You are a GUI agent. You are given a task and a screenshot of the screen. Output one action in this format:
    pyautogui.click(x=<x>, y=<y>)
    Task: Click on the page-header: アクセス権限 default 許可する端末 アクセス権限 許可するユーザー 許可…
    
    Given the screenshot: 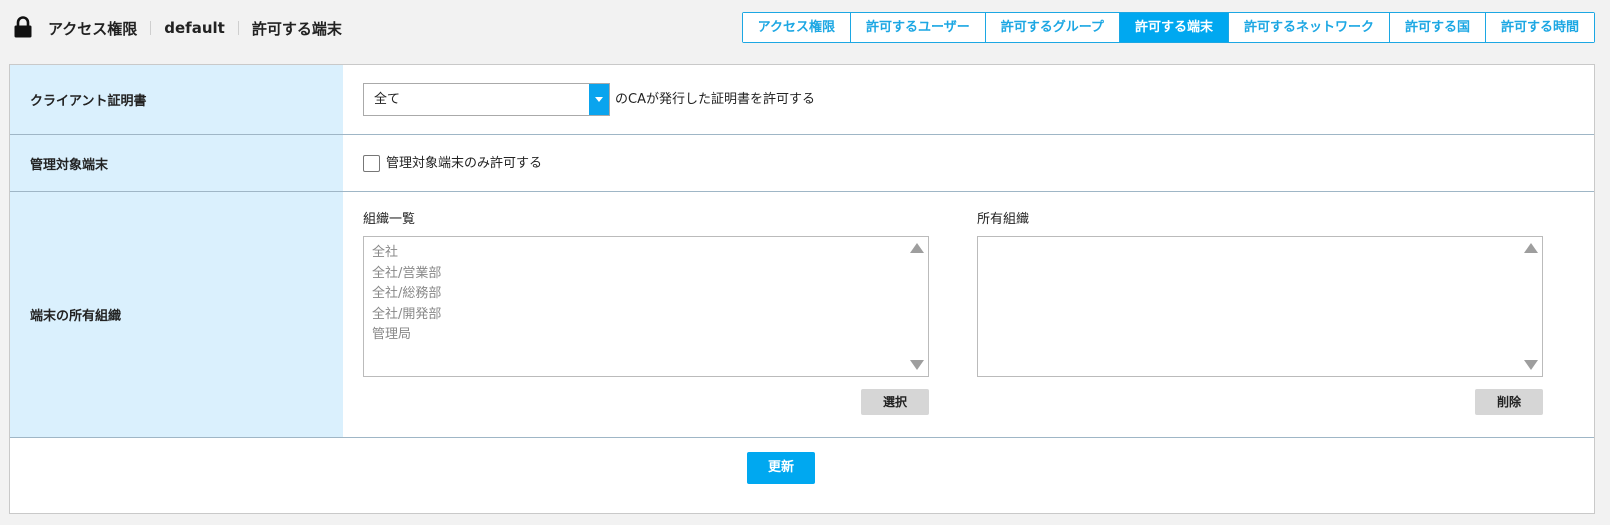 What is the action you would take?
    pyautogui.click(x=805, y=28)
    